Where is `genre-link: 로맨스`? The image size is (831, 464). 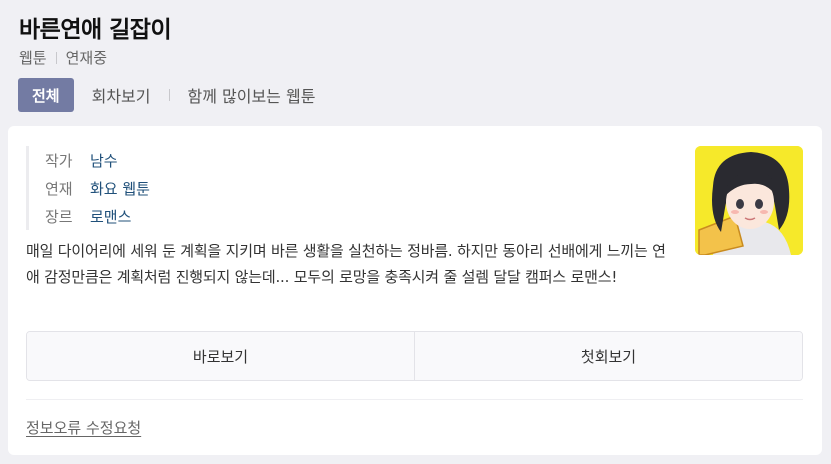
genre-link: 로맨스 is located at coordinates (110, 216).